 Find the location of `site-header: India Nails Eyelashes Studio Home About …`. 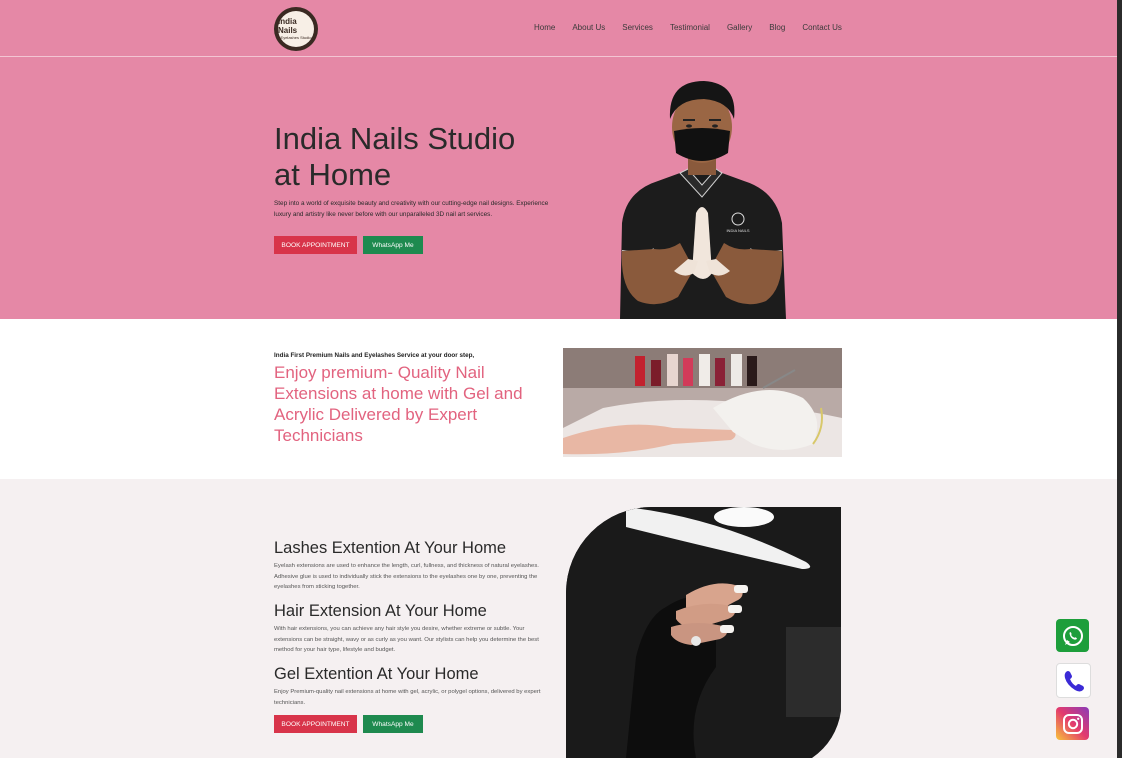

site-header: India Nails Eyelashes Studio Home About … is located at coordinates (558, 28).